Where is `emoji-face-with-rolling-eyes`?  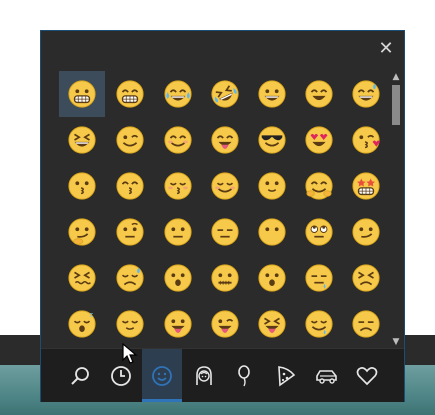 emoji-face-with-rolling-eyes is located at coordinates (319, 232).